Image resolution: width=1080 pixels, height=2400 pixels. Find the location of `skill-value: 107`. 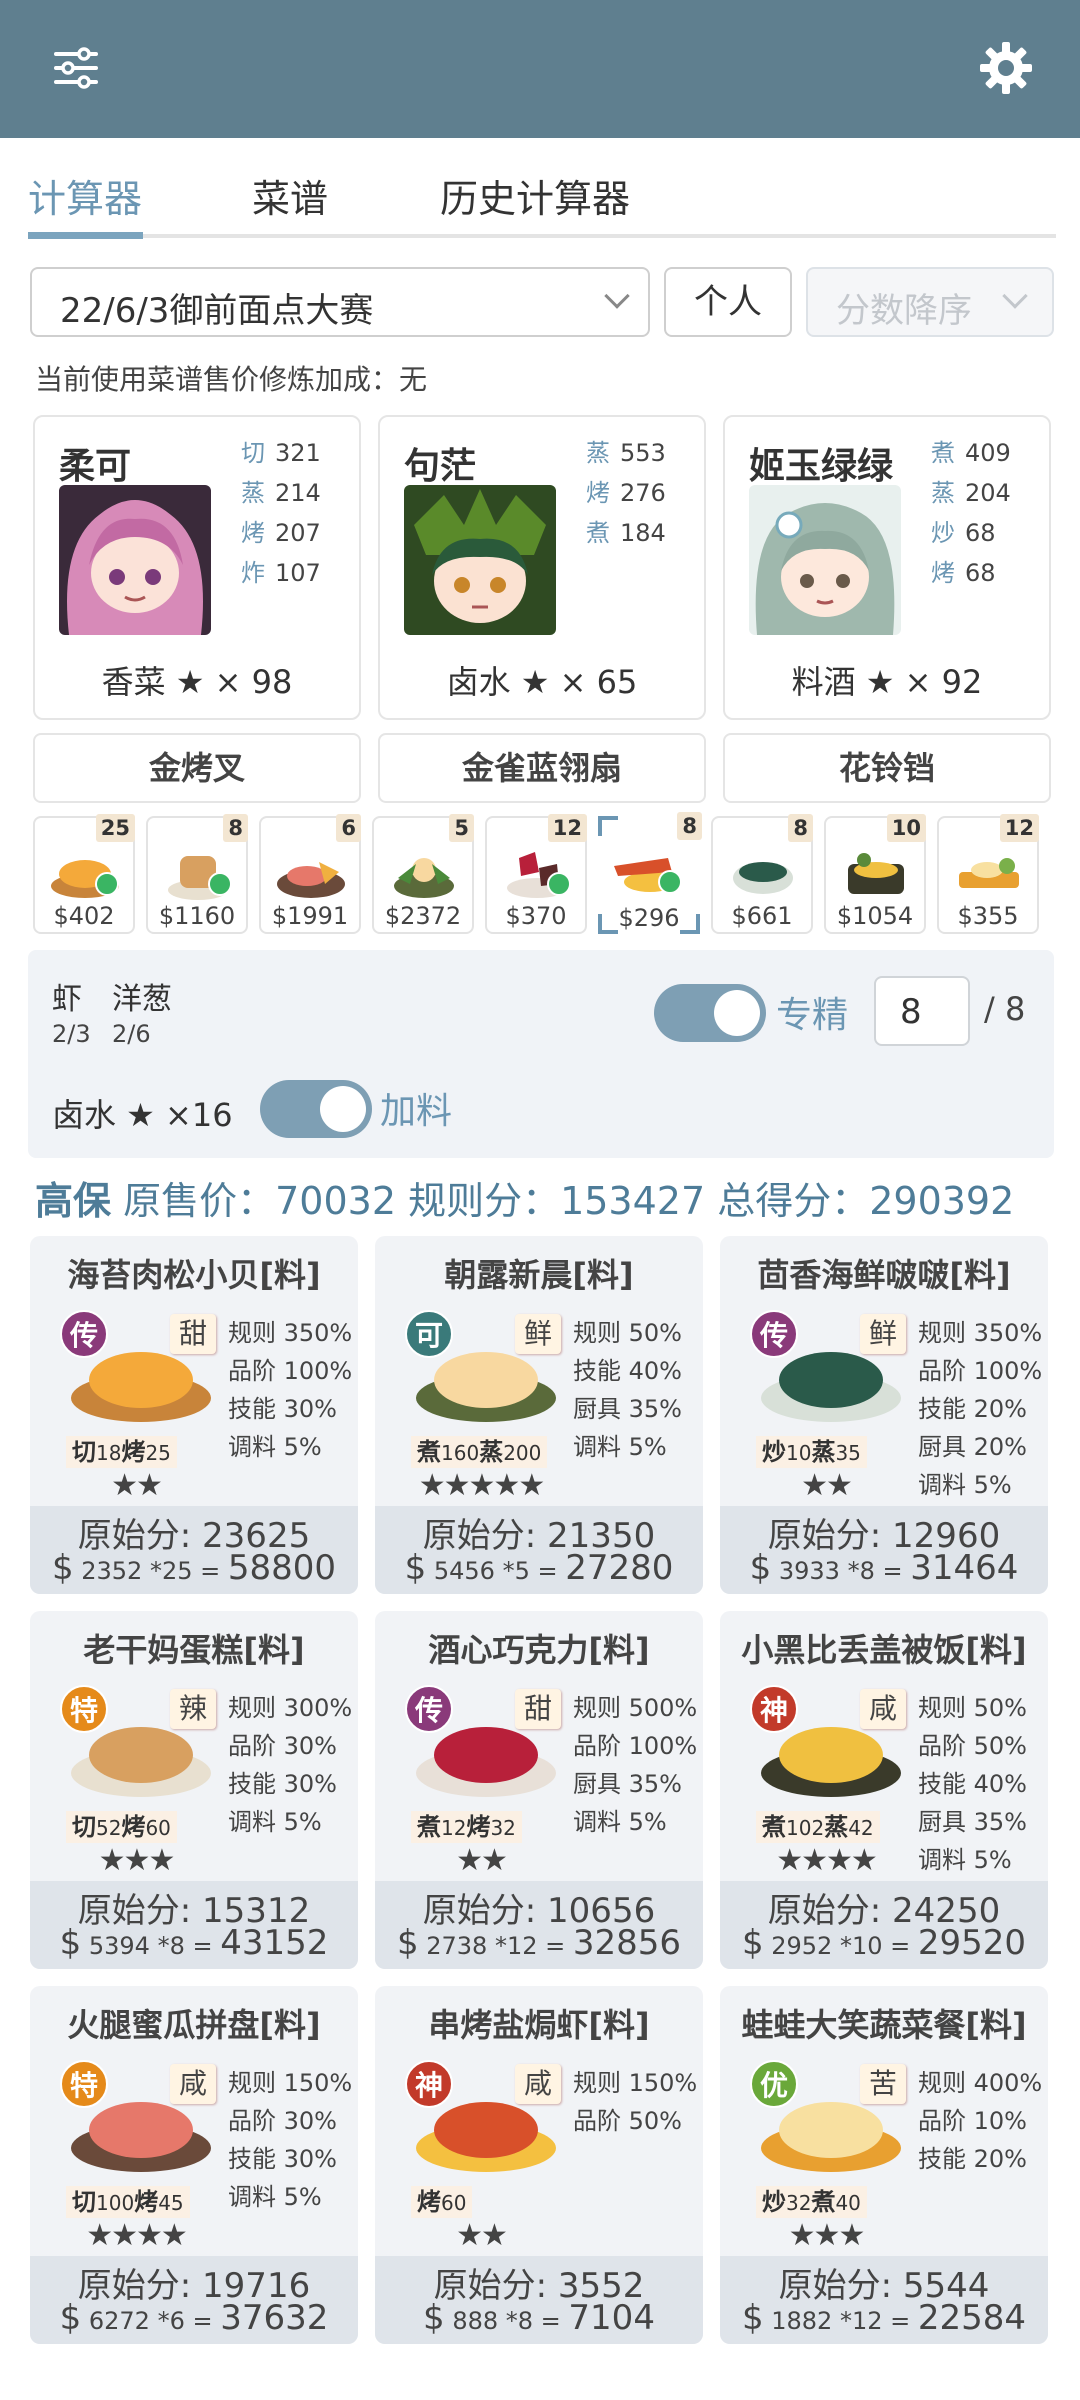

skill-value: 107 is located at coordinates (298, 573).